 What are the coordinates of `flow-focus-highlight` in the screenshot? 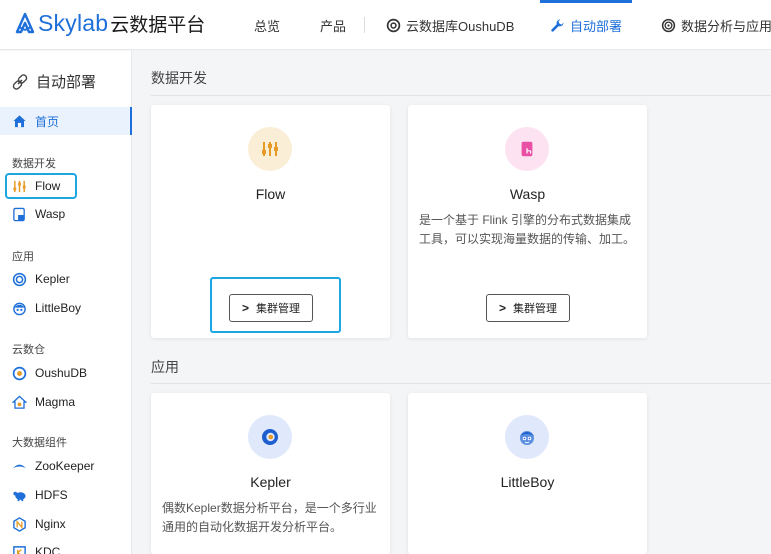 It's located at (41, 186).